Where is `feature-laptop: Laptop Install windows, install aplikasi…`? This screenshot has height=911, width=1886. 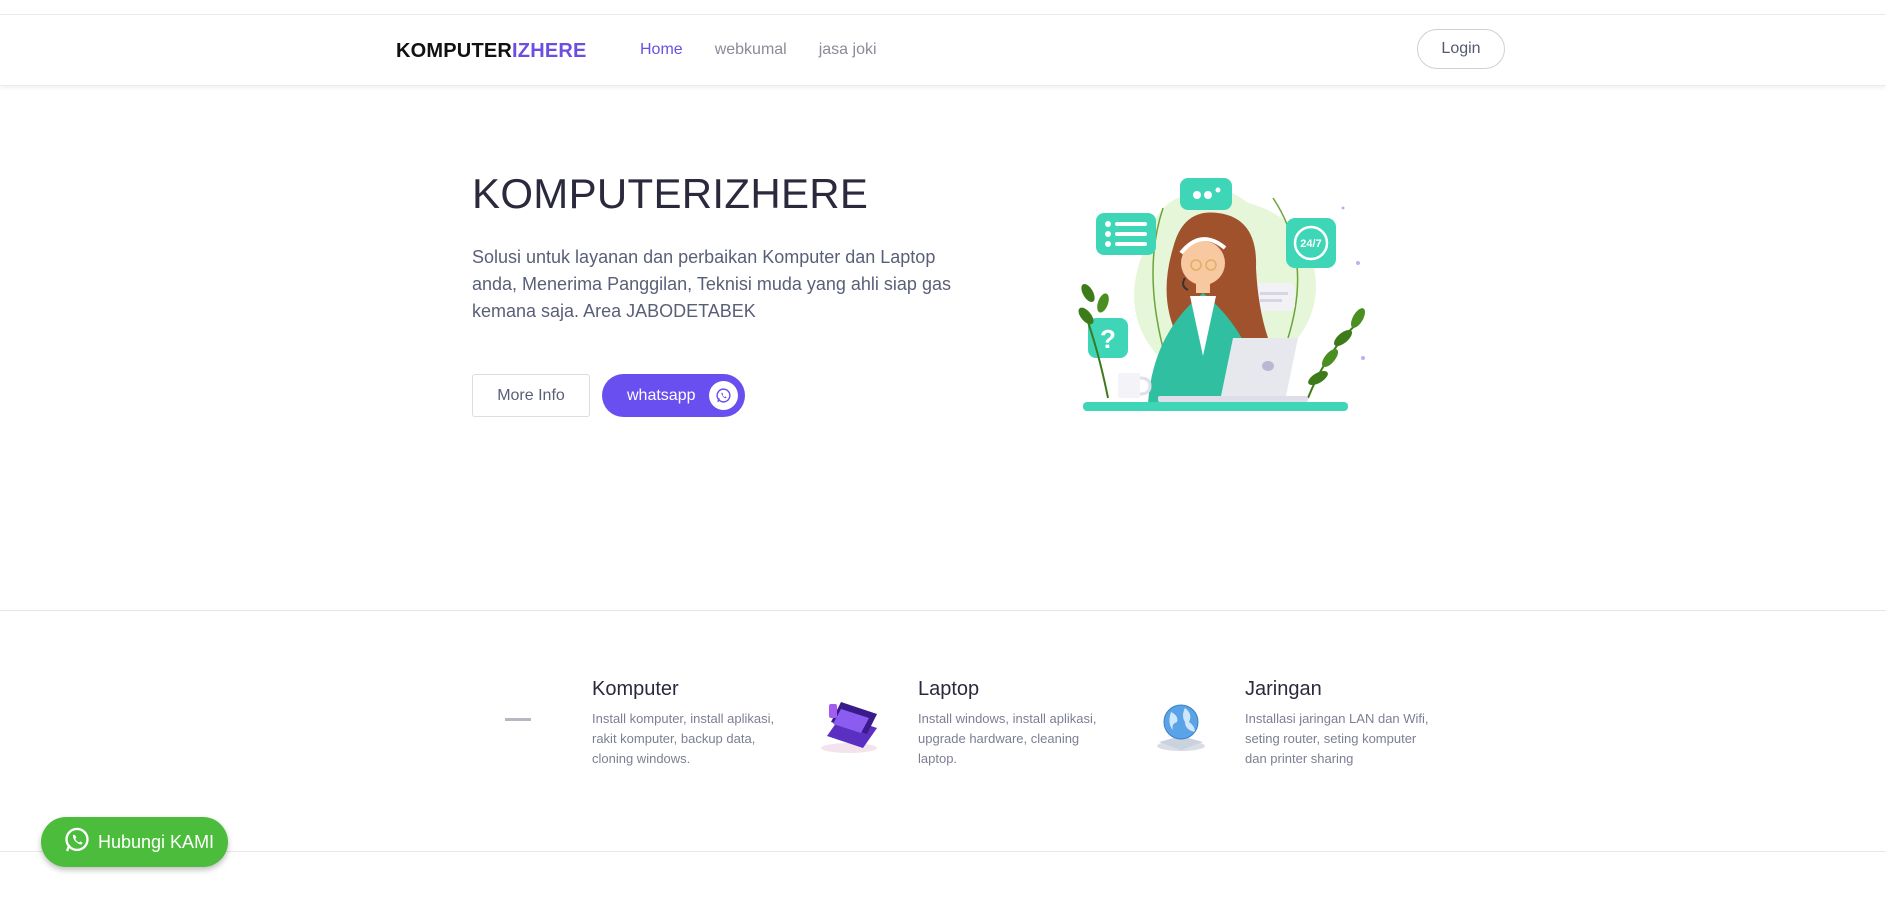 feature-laptop: Laptop Install windows, install aplikasi… is located at coordinates (1013, 723).